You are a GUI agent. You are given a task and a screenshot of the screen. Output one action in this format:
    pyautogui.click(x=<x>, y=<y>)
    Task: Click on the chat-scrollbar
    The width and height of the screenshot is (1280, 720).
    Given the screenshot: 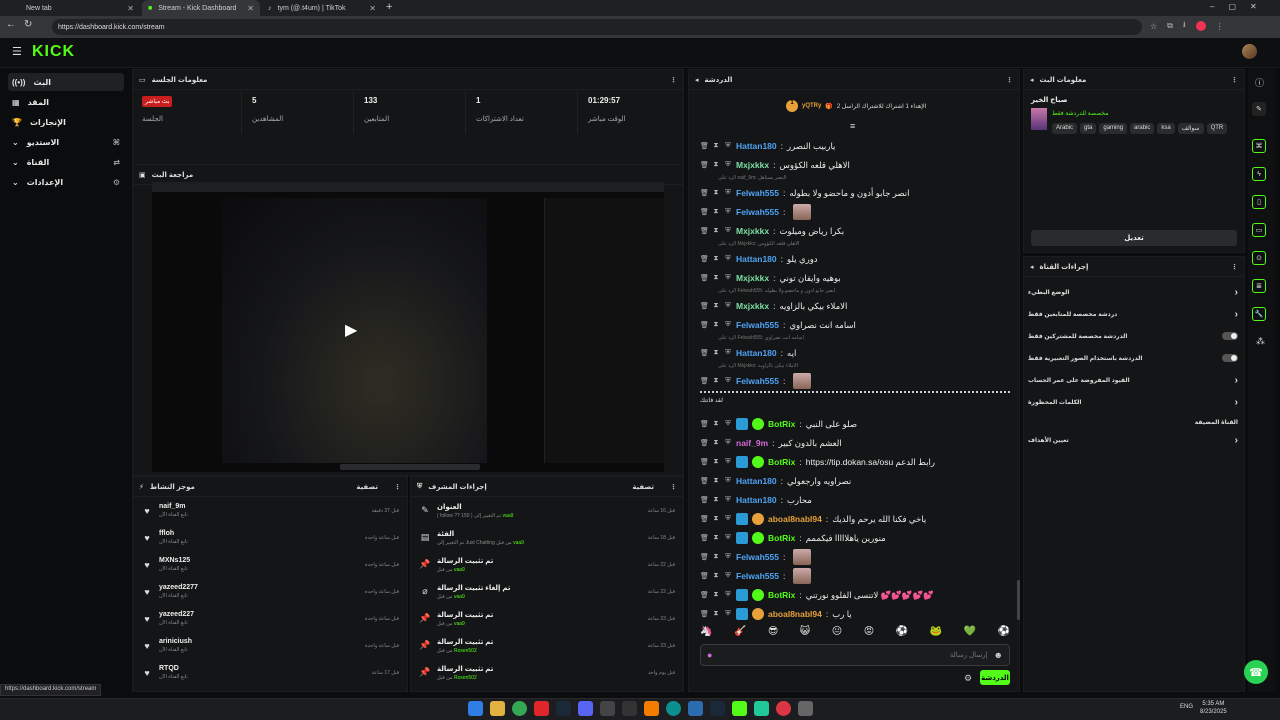 What is the action you would take?
    pyautogui.click(x=1018, y=600)
    